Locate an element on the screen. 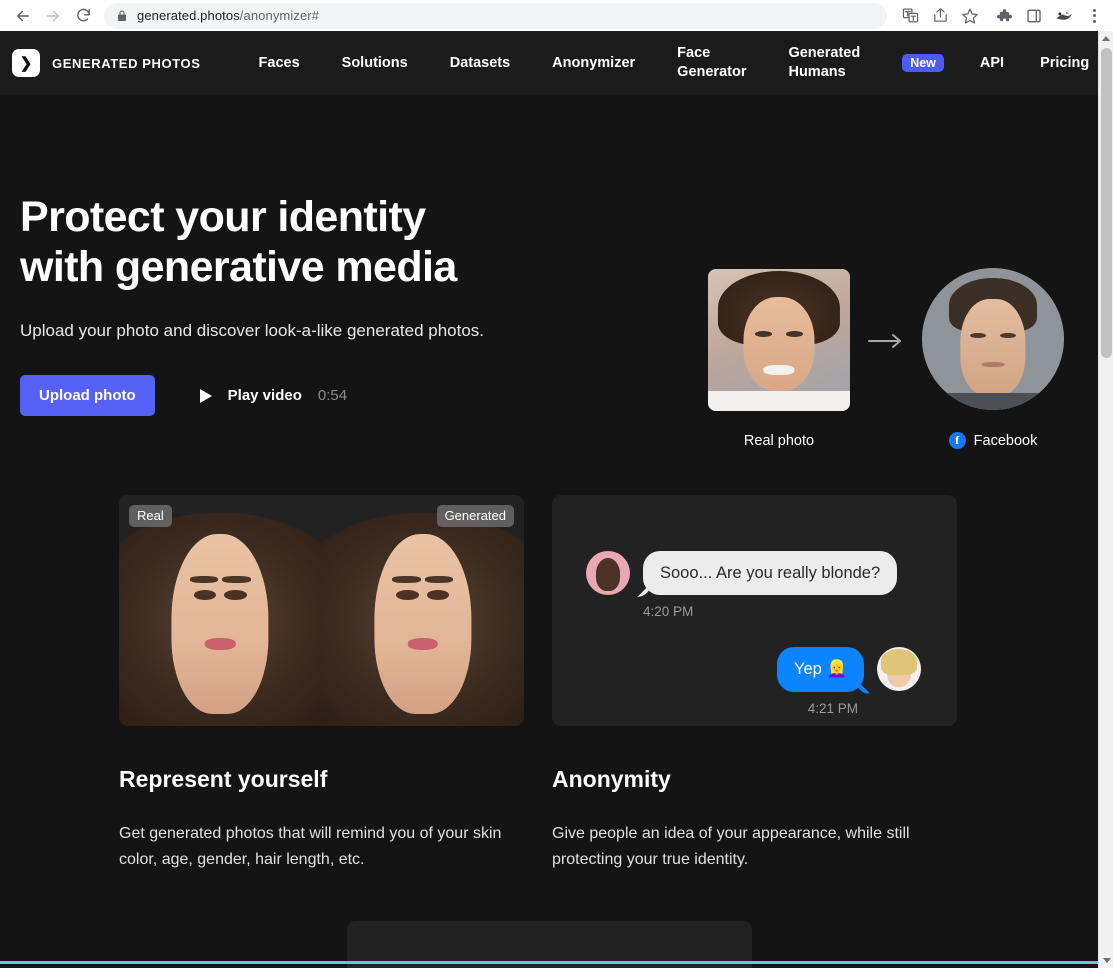 This screenshot has height=968, width=1113. facebook-label: Facebook is located at coordinates (1005, 440).